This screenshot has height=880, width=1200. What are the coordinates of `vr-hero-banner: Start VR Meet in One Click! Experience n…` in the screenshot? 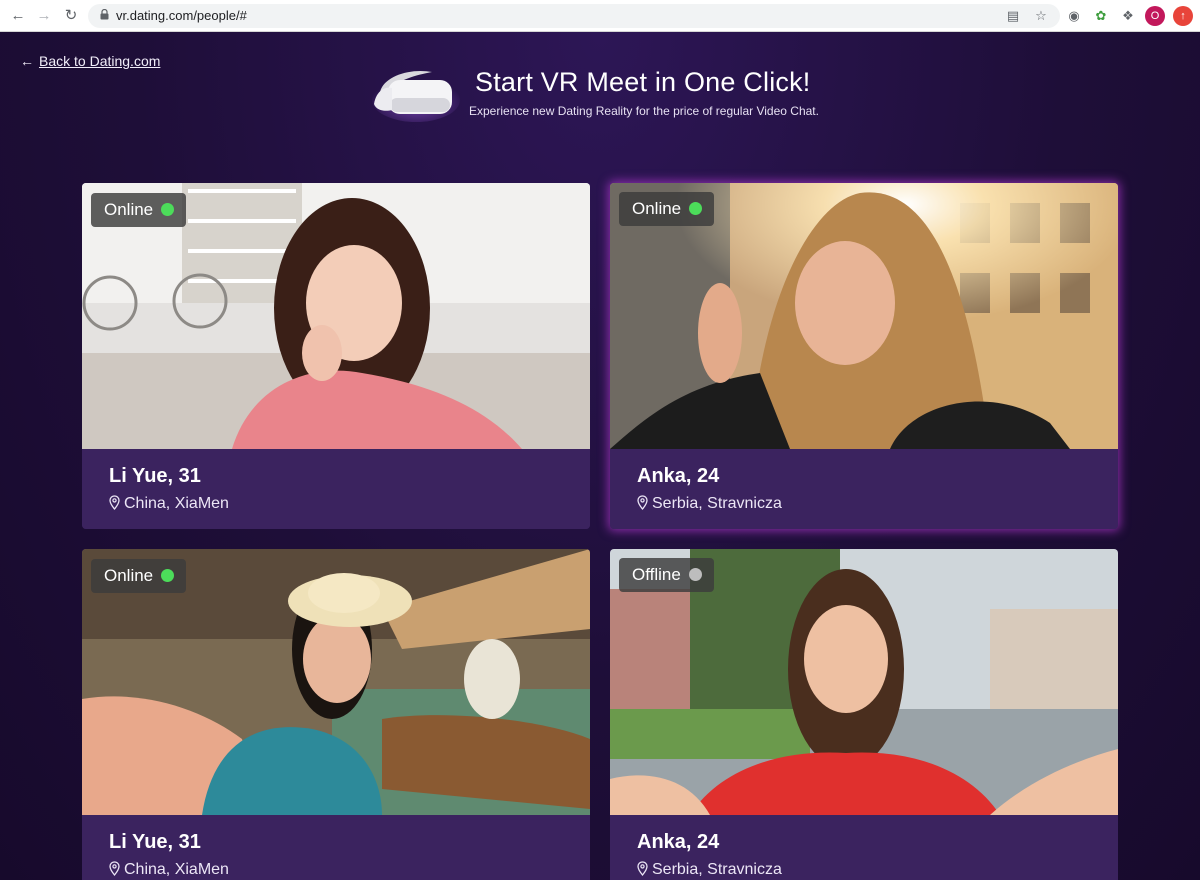 It's located at (605, 97).